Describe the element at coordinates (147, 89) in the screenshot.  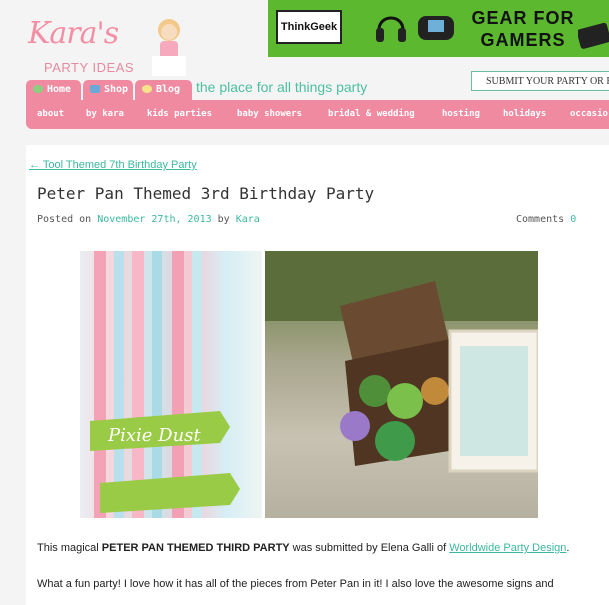
I see `flower-icon` at that location.